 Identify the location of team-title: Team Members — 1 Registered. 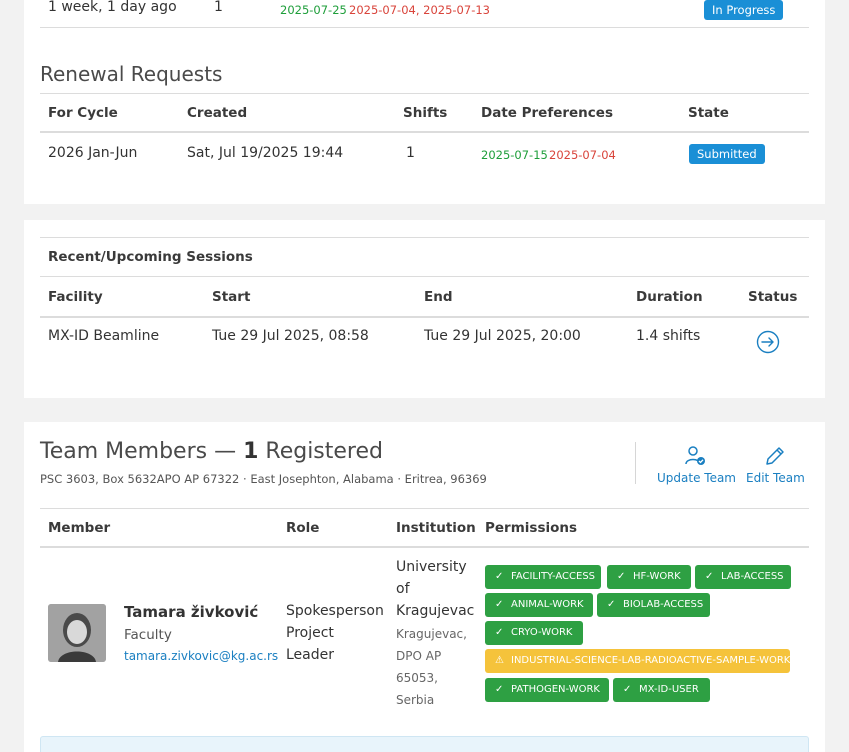
(211, 451).